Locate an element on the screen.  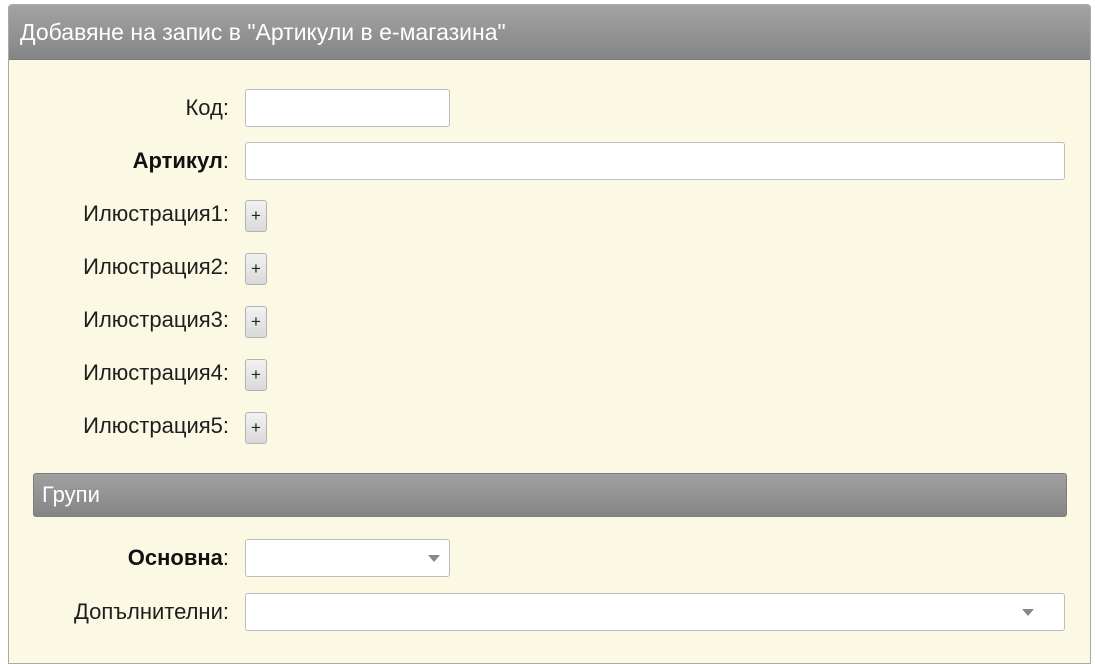
code-row: Код: is located at coordinates (549, 108).